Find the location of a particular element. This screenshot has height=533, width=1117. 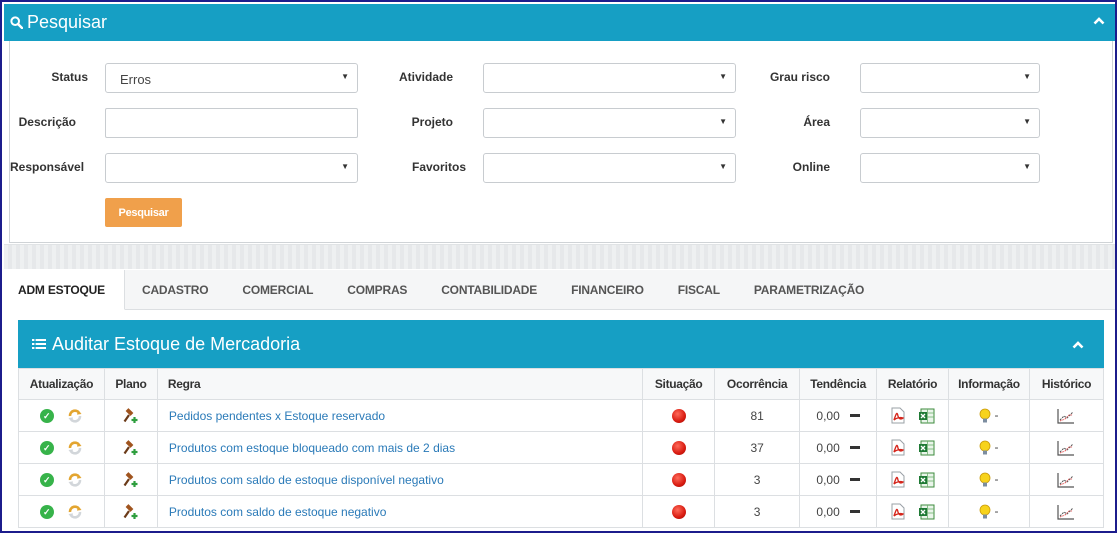

tab-parametrizacao: PARAMETRIZAÇÃO is located at coordinates (809, 290).